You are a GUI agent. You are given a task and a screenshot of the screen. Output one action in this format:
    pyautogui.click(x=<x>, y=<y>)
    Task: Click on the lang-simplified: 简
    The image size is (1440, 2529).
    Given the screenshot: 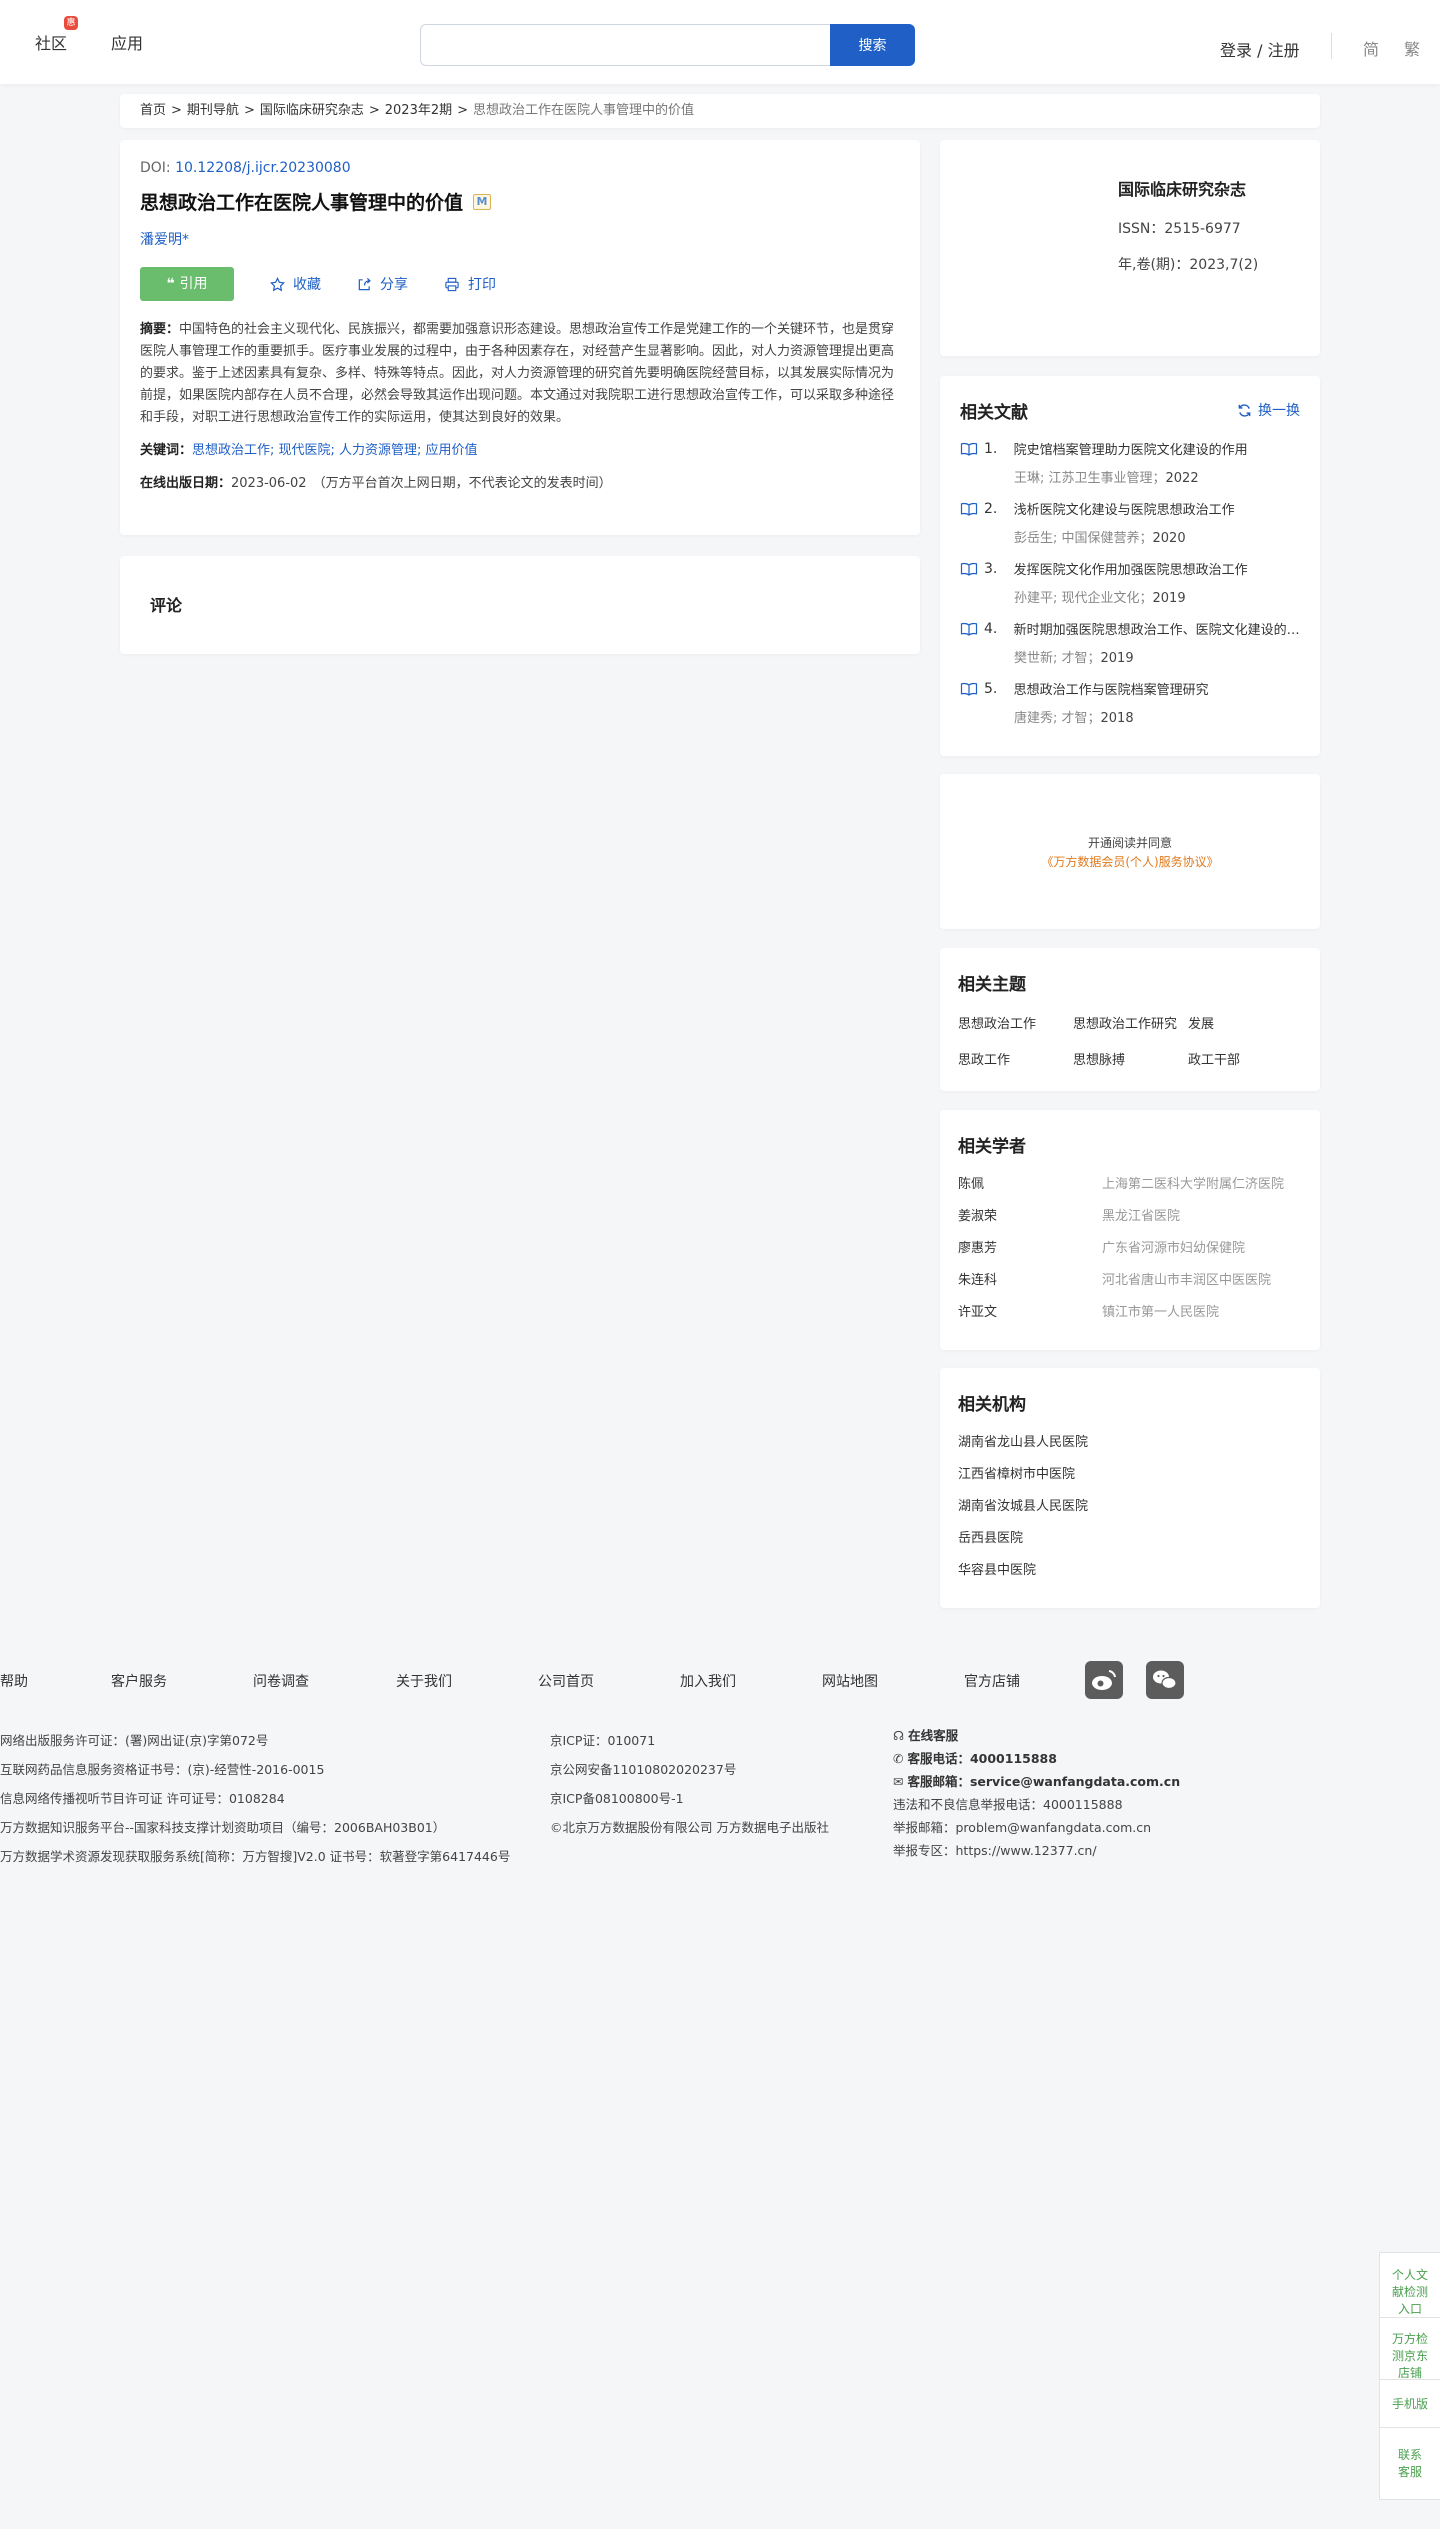 What is the action you would take?
    pyautogui.click(x=1371, y=48)
    